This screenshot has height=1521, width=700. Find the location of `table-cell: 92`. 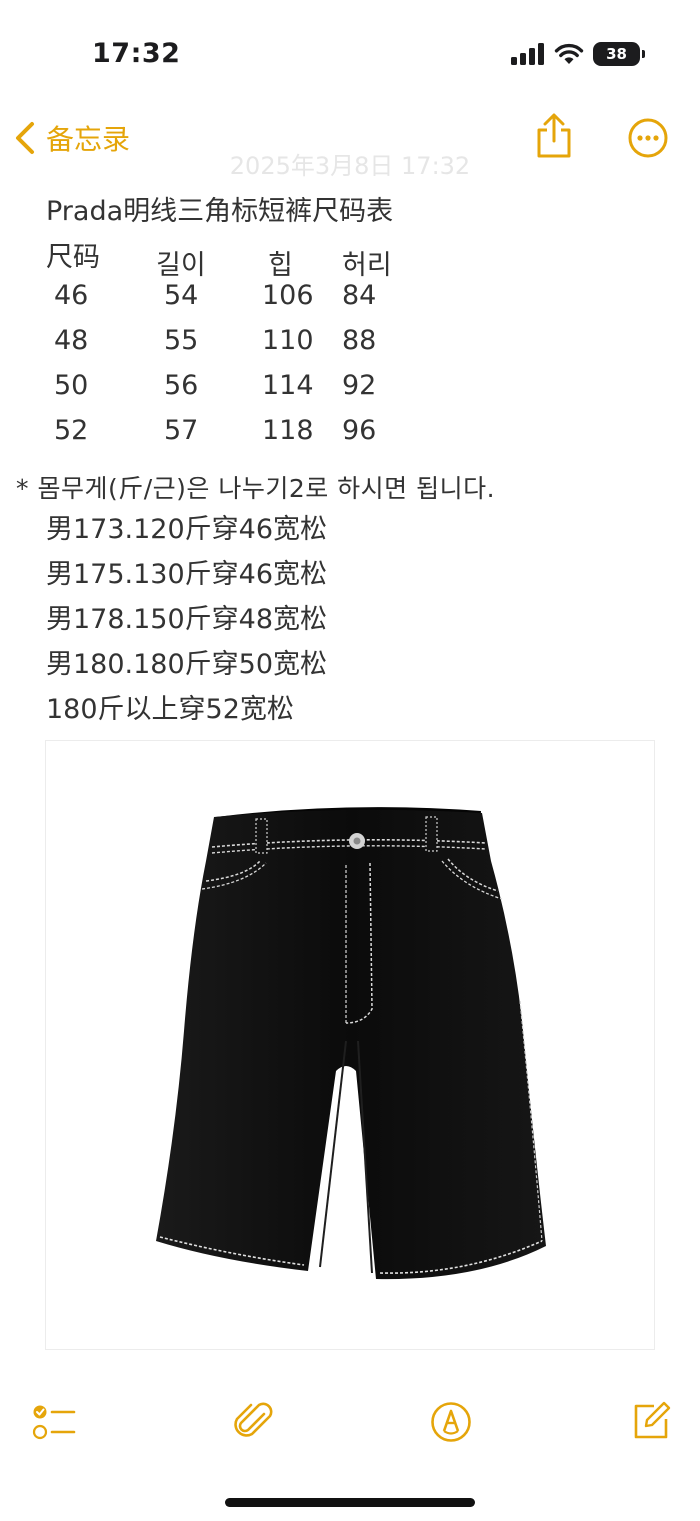

table-cell: 92 is located at coordinates (359, 385).